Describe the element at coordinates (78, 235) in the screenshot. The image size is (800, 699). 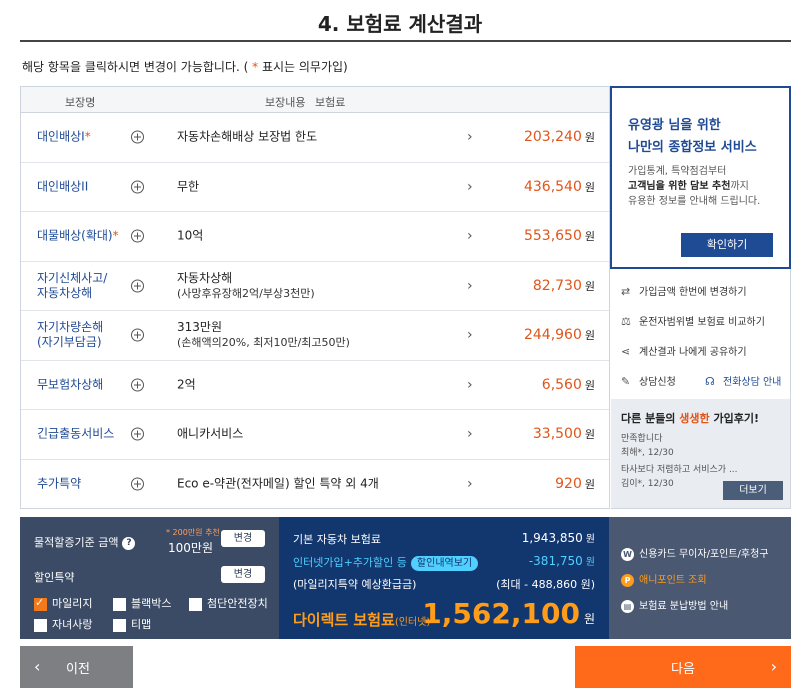
I see `coverage-name: 대물배상(확대)*` at that location.